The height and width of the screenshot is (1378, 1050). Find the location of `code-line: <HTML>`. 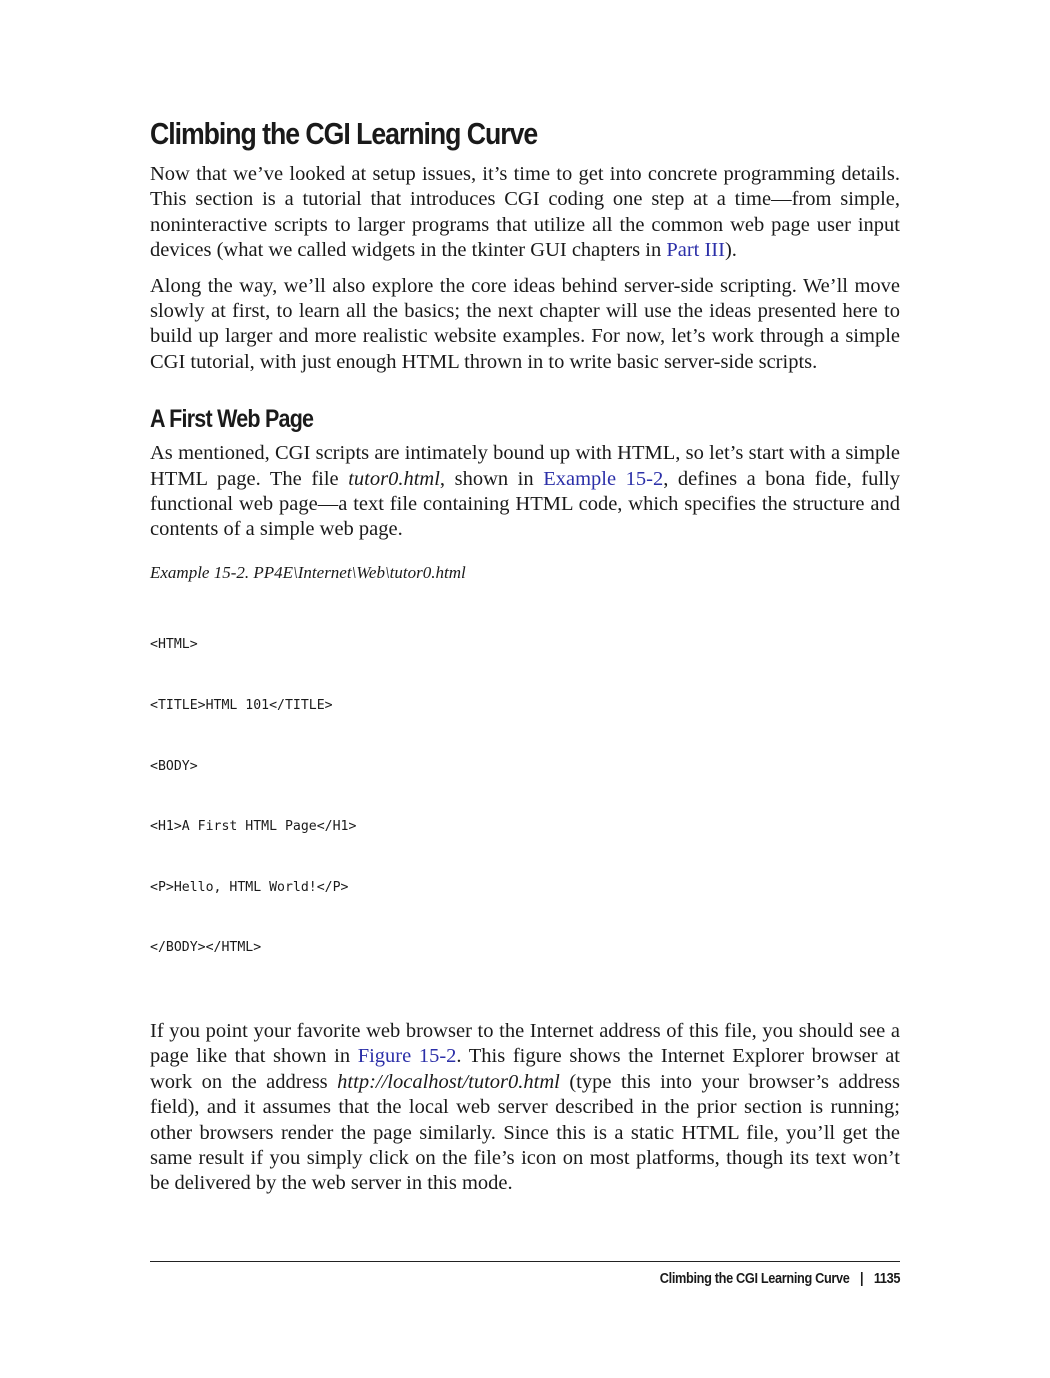

code-line: <HTML> is located at coordinates (174, 645).